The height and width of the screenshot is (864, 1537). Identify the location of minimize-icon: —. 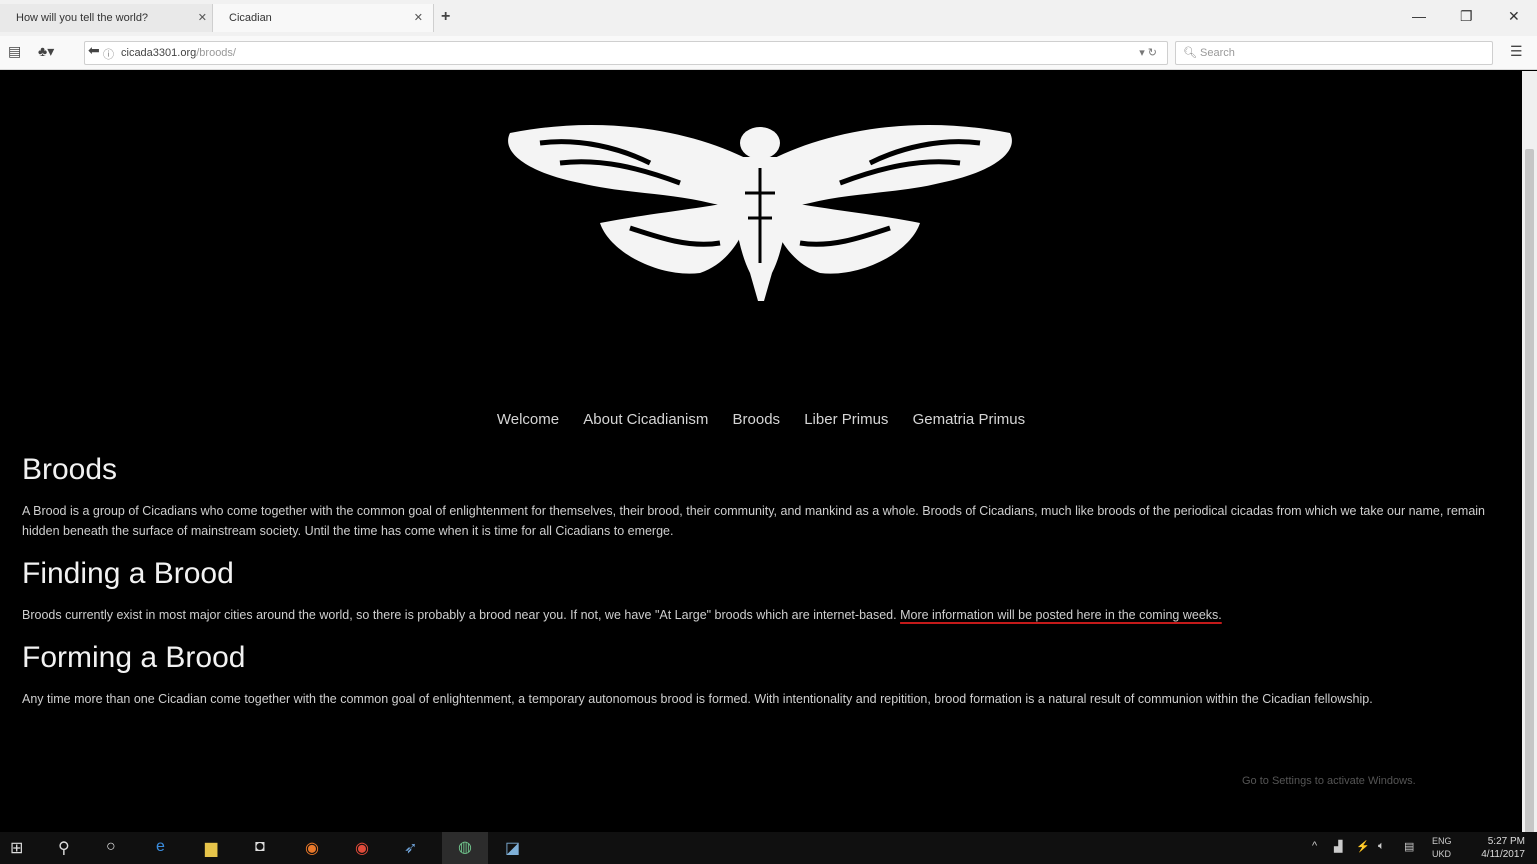
(1419, 16).